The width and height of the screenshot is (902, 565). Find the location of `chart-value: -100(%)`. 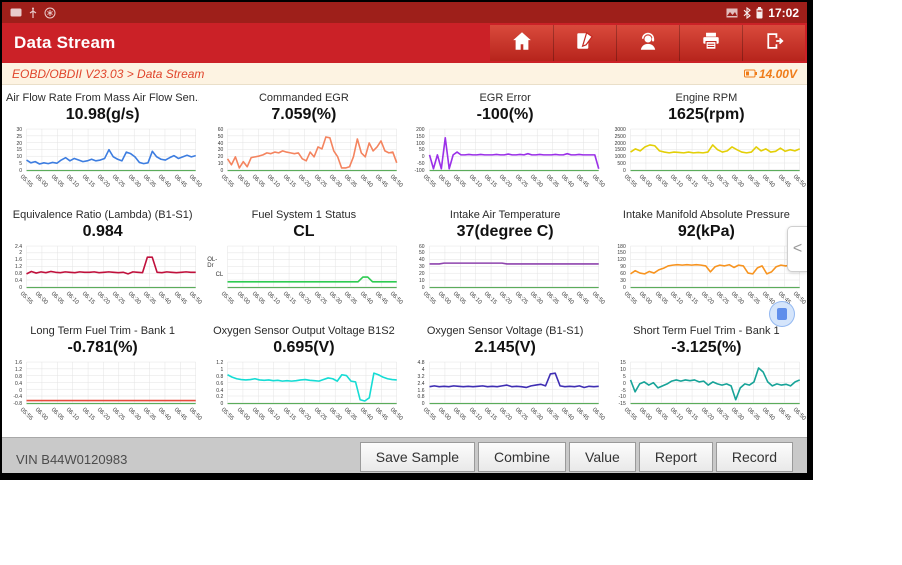

chart-value: -100(%) is located at coordinates (505, 114).